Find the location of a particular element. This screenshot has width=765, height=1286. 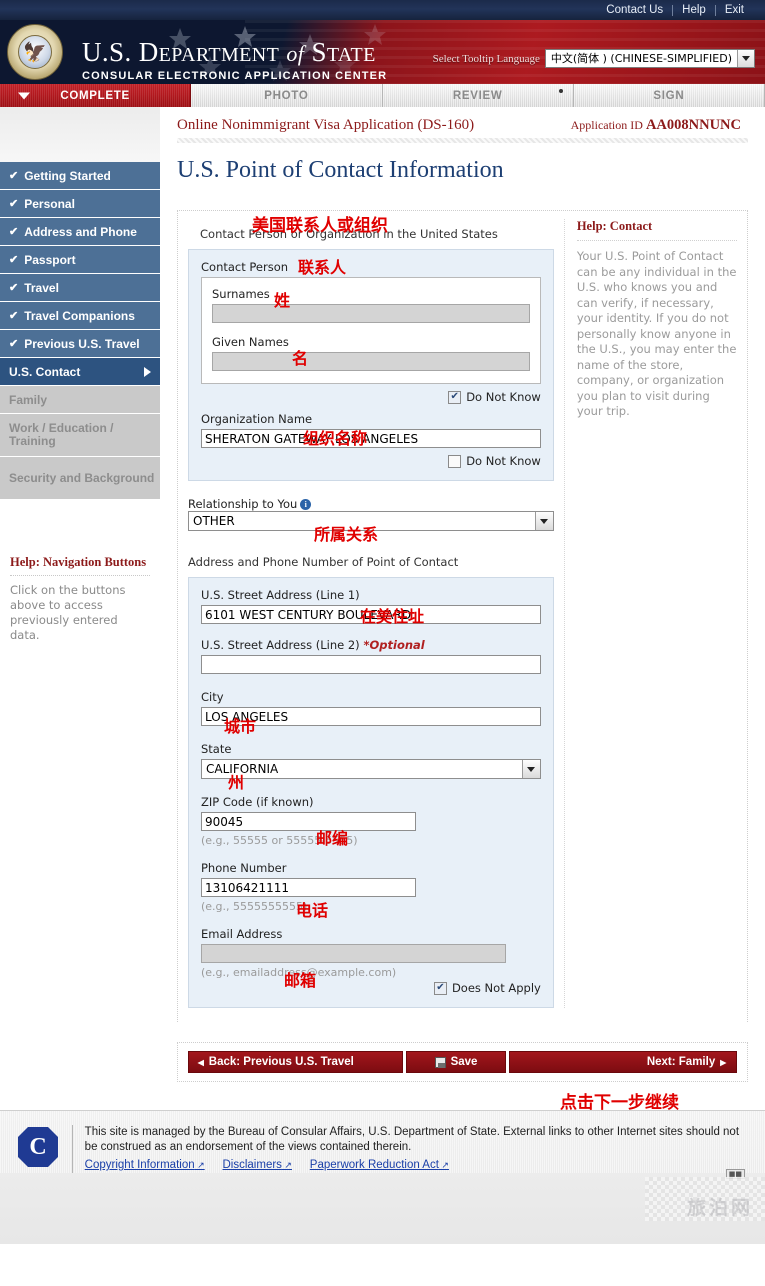

sidebar-item-travel-companions: ✔ Travel Companions is located at coordinates (80, 315).